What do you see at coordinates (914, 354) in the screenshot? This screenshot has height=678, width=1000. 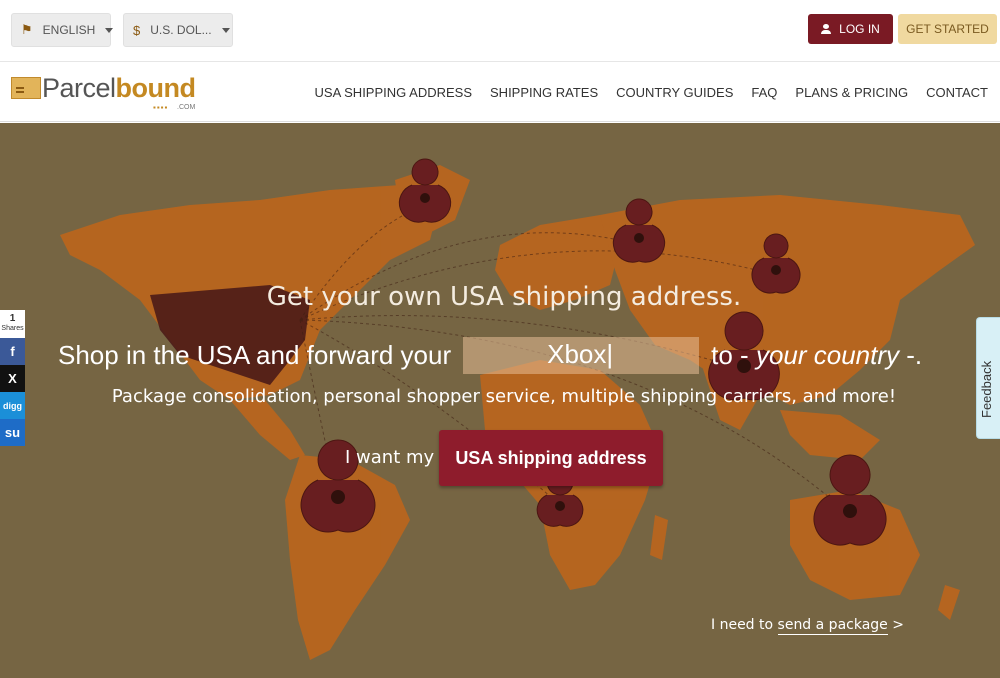 I see `hero-headline-suffix: -.` at bounding box center [914, 354].